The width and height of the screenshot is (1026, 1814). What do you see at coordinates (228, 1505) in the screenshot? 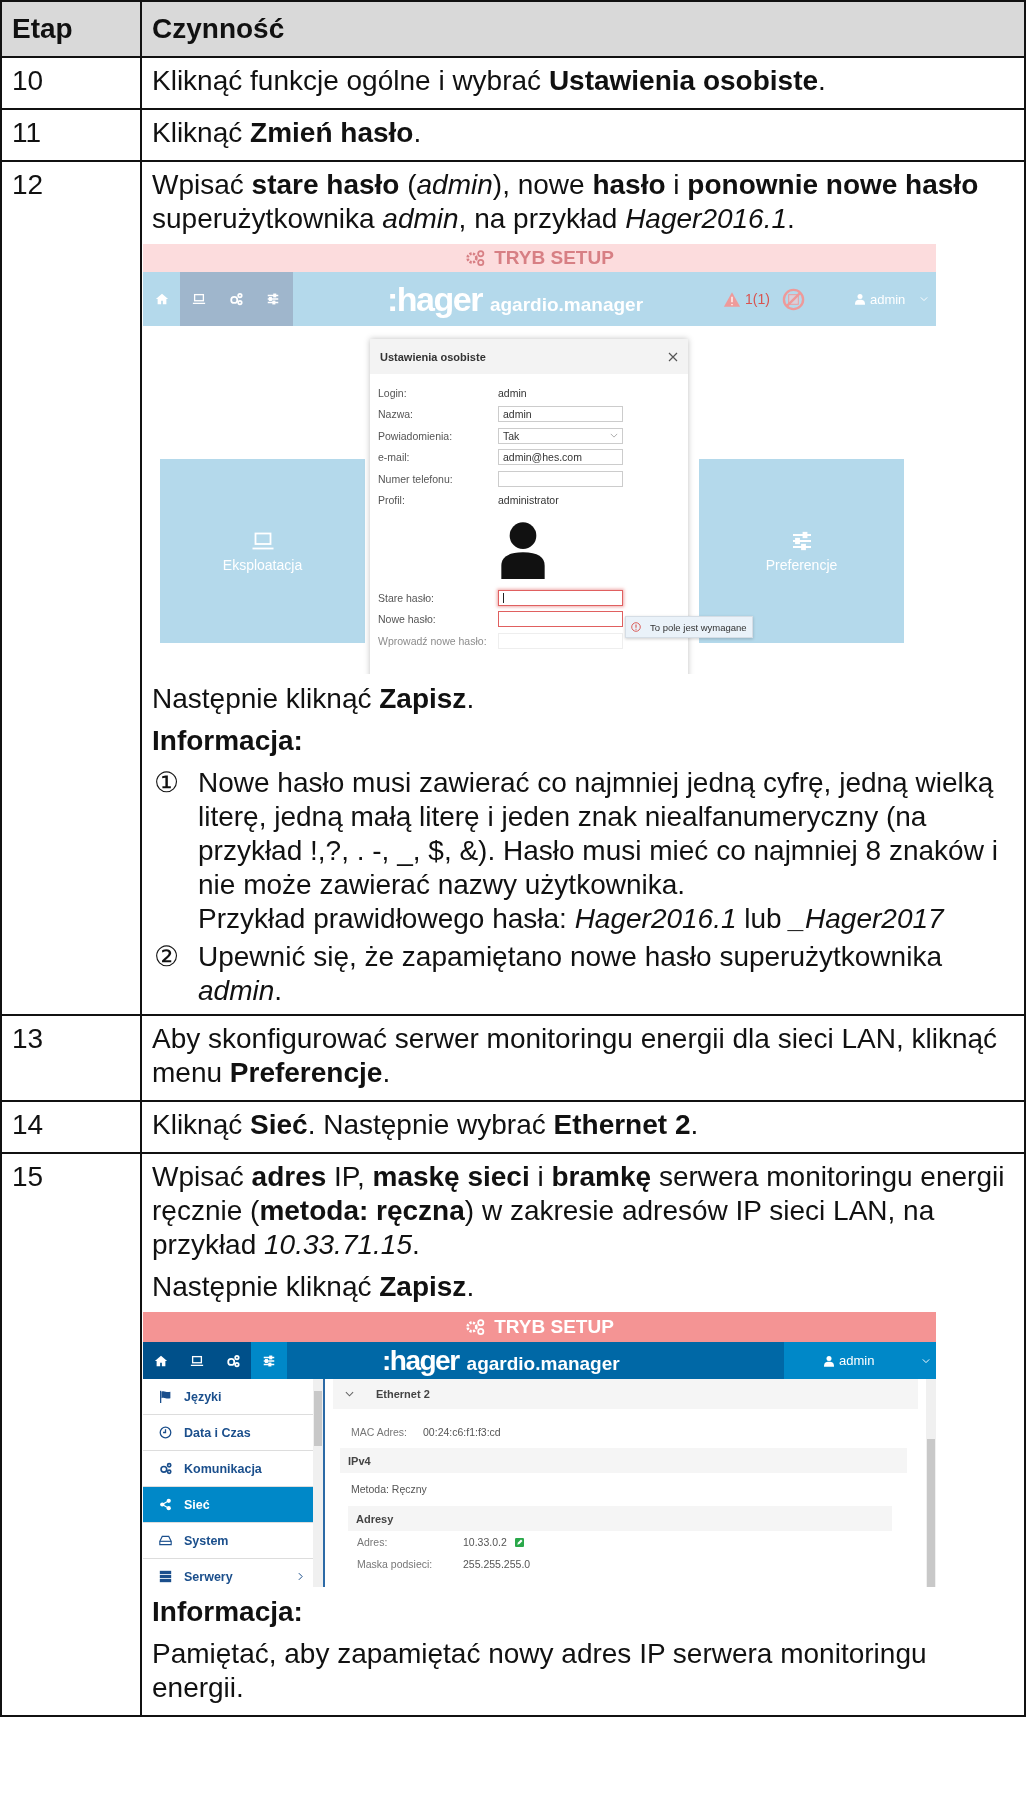
I see `settings-menu-item: Sieć` at bounding box center [228, 1505].